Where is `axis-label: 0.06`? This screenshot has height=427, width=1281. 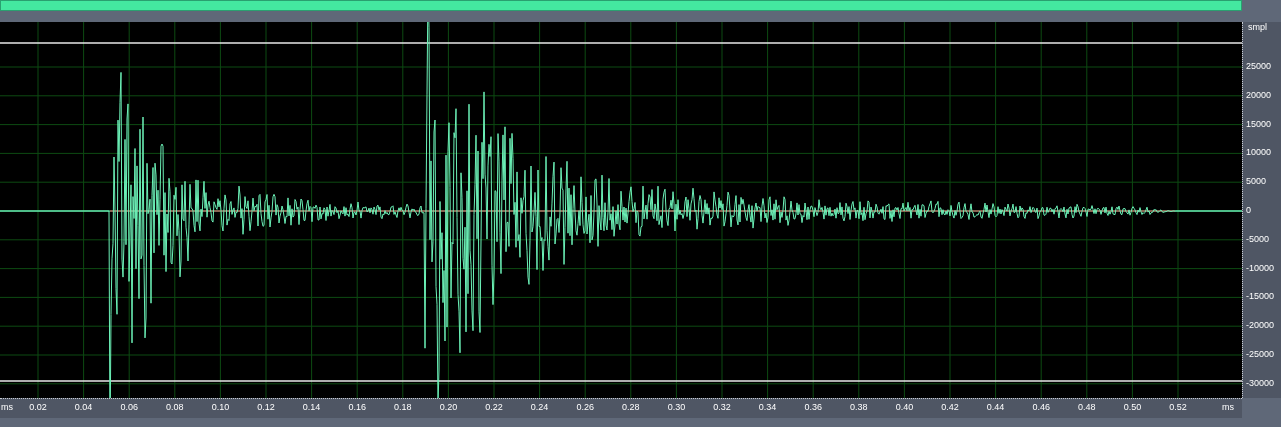 axis-label: 0.06 is located at coordinates (129, 407).